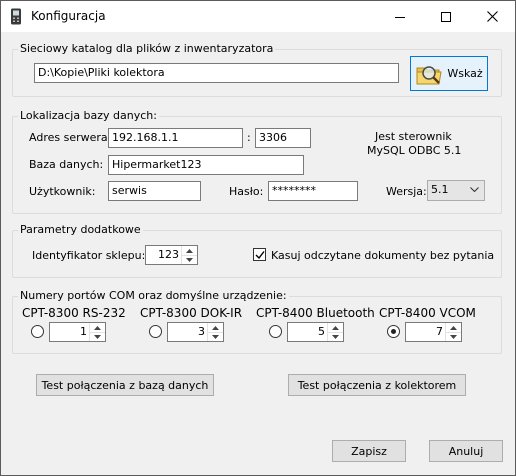 This screenshot has width=516, height=476. Describe the element at coordinates (168, 254) in the screenshot. I see `shop-id-value: 123` at that location.